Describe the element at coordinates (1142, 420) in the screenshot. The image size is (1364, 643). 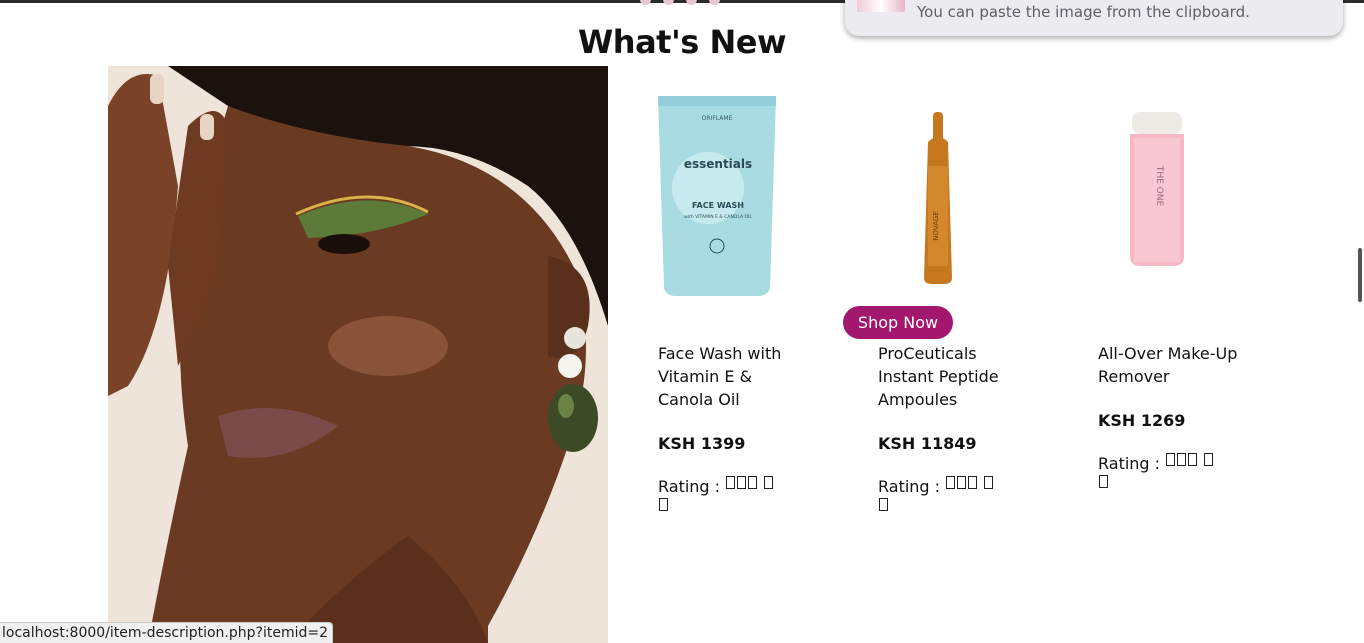
I see `product-price: KSH 1269` at that location.